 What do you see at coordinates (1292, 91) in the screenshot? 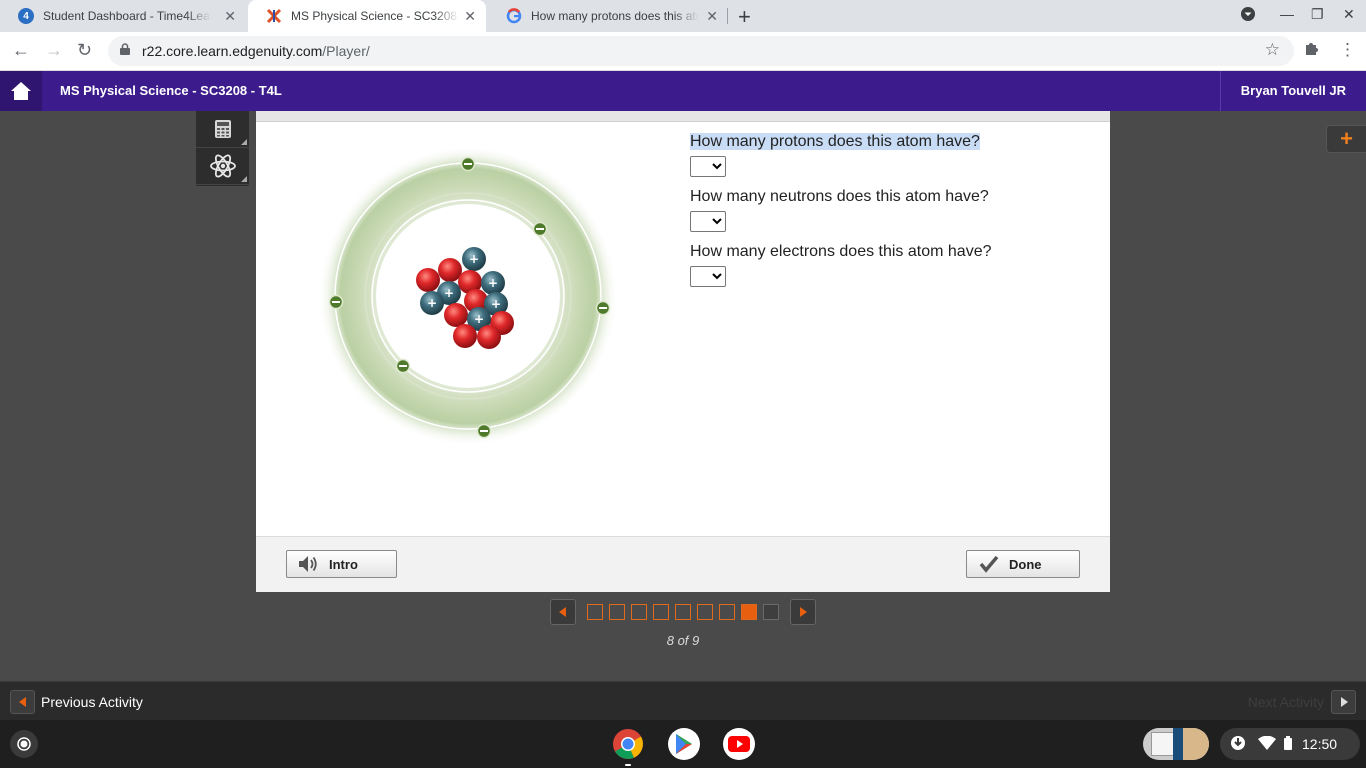
I see `user-name: Bryan Touvell JR` at bounding box center [1292, 91].